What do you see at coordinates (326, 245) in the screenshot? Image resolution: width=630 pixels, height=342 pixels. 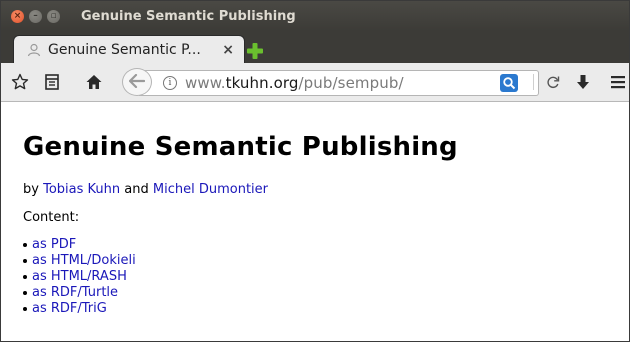 I see `list-item: as PDF` at bounding box center [326, 245].